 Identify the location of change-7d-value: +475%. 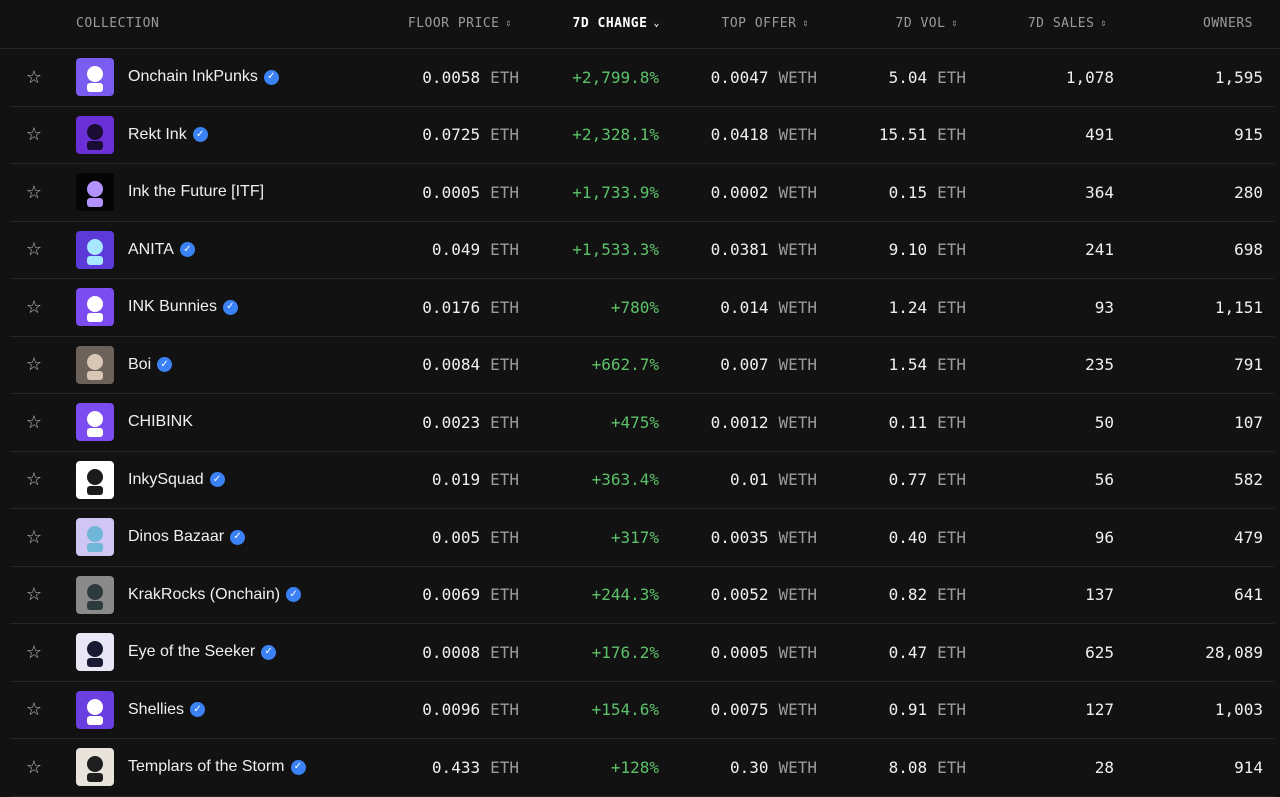
(634, 422).